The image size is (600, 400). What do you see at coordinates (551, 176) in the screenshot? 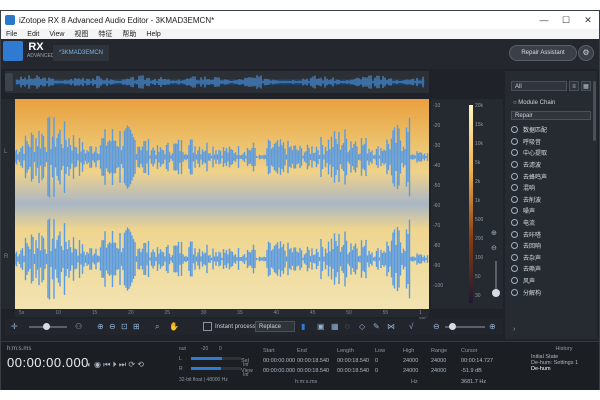
I see `module-item: 去蜂鸣声` at bounding box center [551, 176].